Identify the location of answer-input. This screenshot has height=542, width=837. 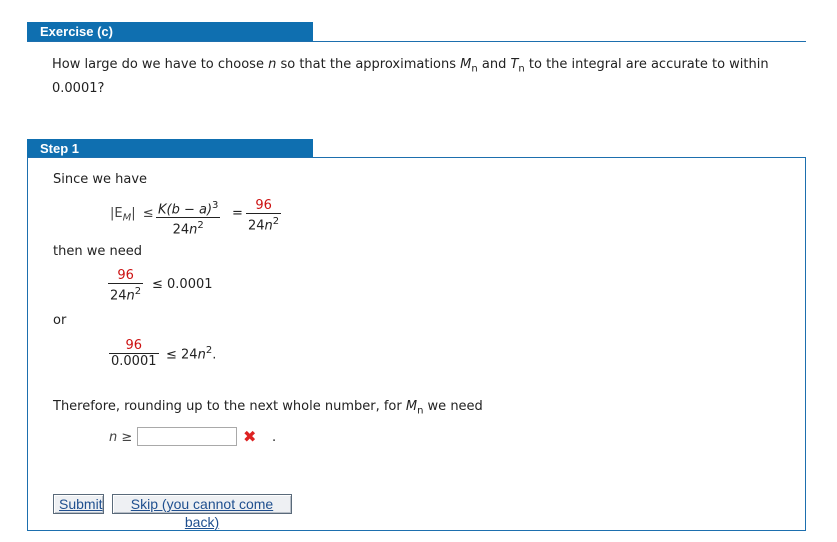
(187, 436).